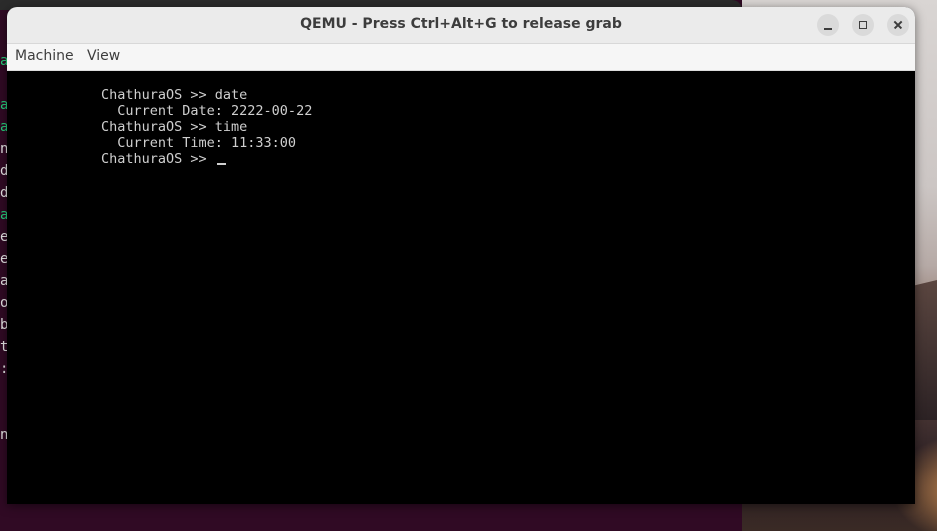 The width and height of the screenshot is (937, 531). Describe the element at coordinates (158, 159) in the screenshot. I see `console-prompt: ChathuraOS >>` at that location.